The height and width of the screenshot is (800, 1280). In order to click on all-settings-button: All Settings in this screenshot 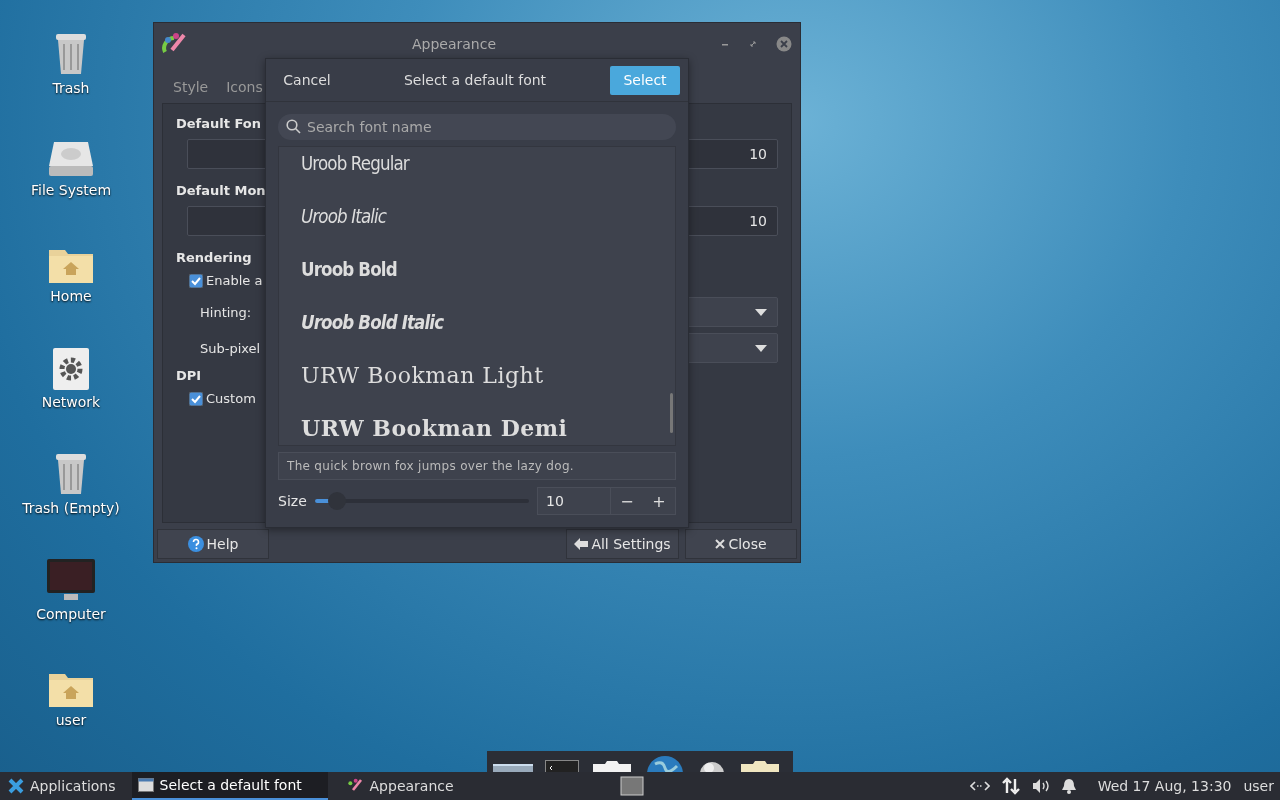, I will do `click(622, 544)`.